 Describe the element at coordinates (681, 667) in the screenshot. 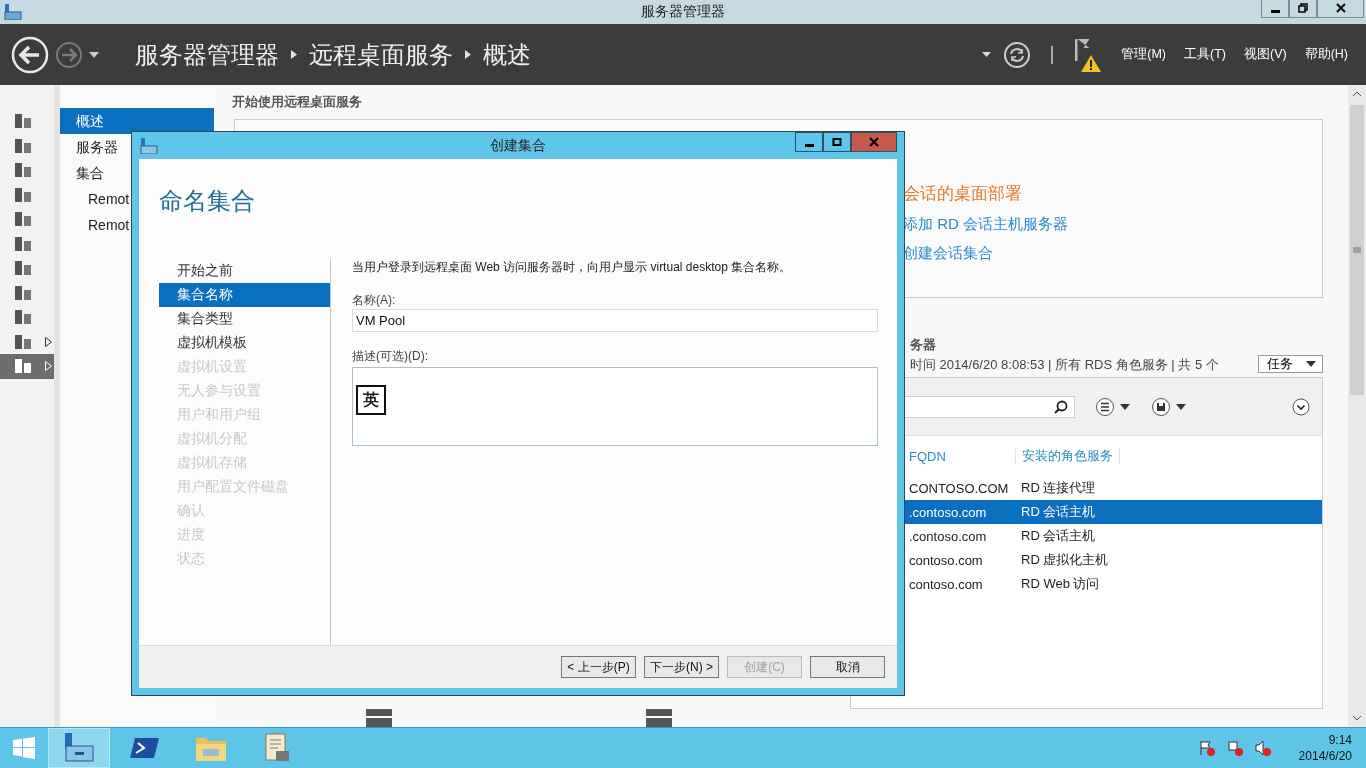

I see `wizard-button: 下一步(N) >` at that location.